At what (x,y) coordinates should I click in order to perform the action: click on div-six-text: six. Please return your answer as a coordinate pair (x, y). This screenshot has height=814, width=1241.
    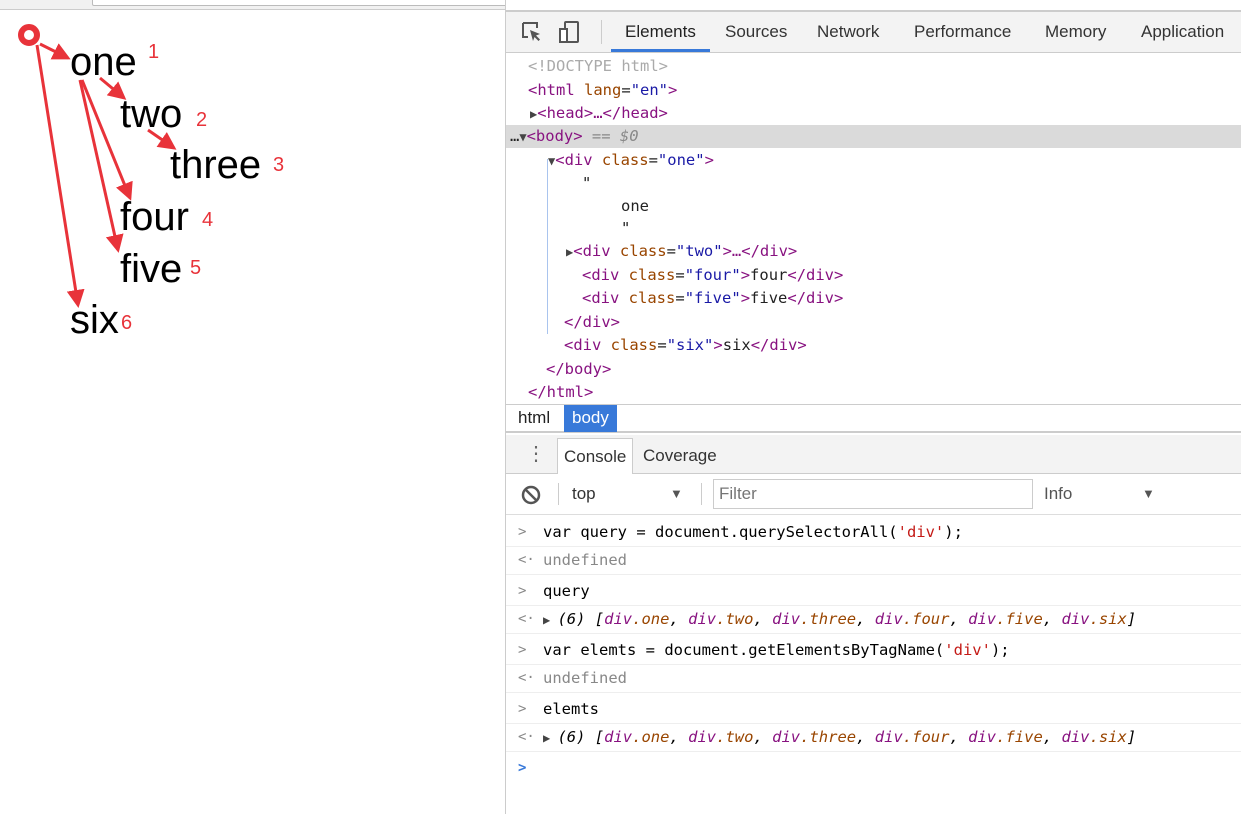
    Looking at the image, I should click on (94, 320).